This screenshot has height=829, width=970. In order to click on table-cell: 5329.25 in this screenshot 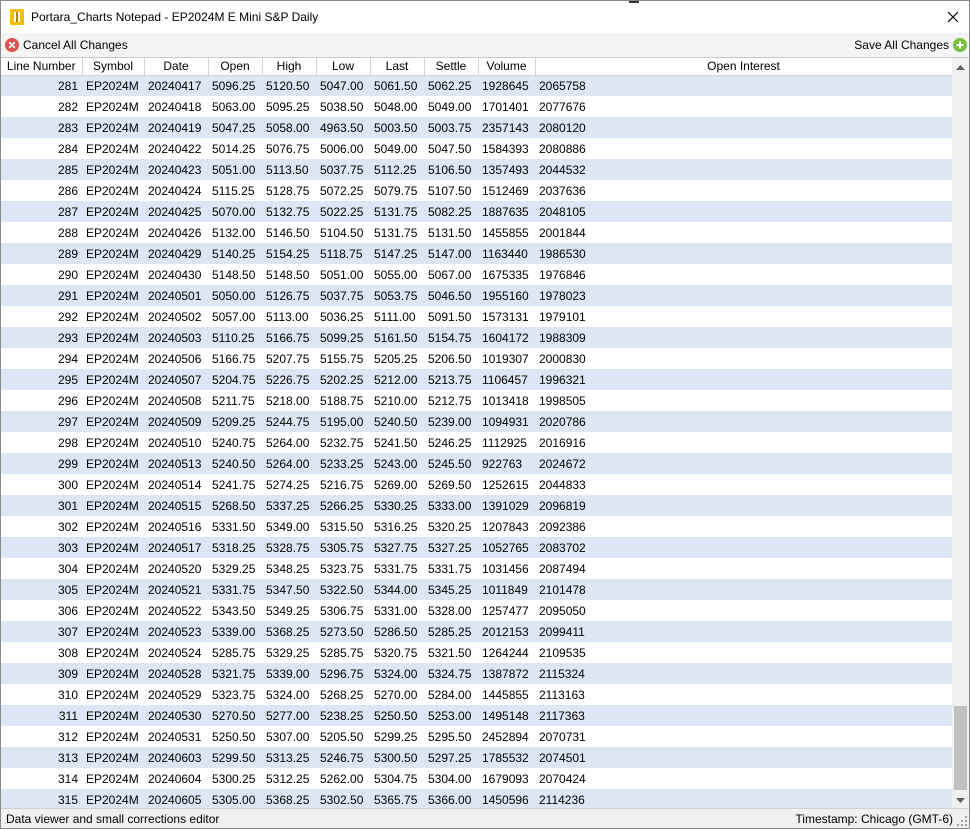, I will do `click(289, 652)`.